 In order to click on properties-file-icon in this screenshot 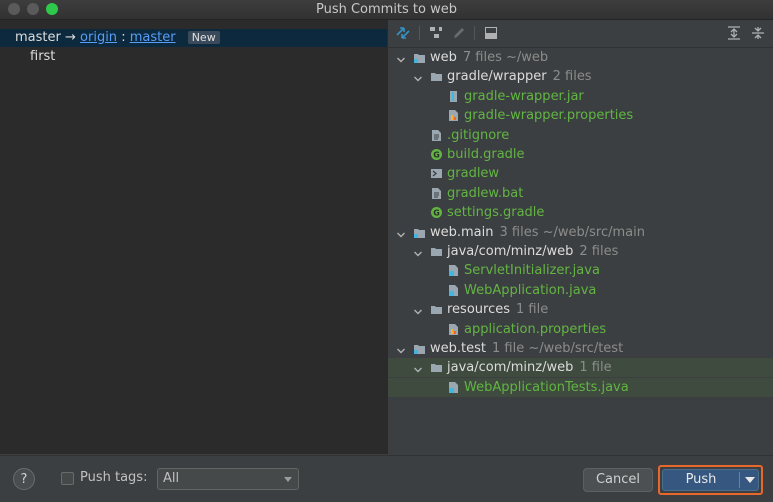, I will do `click(453, 329)`.